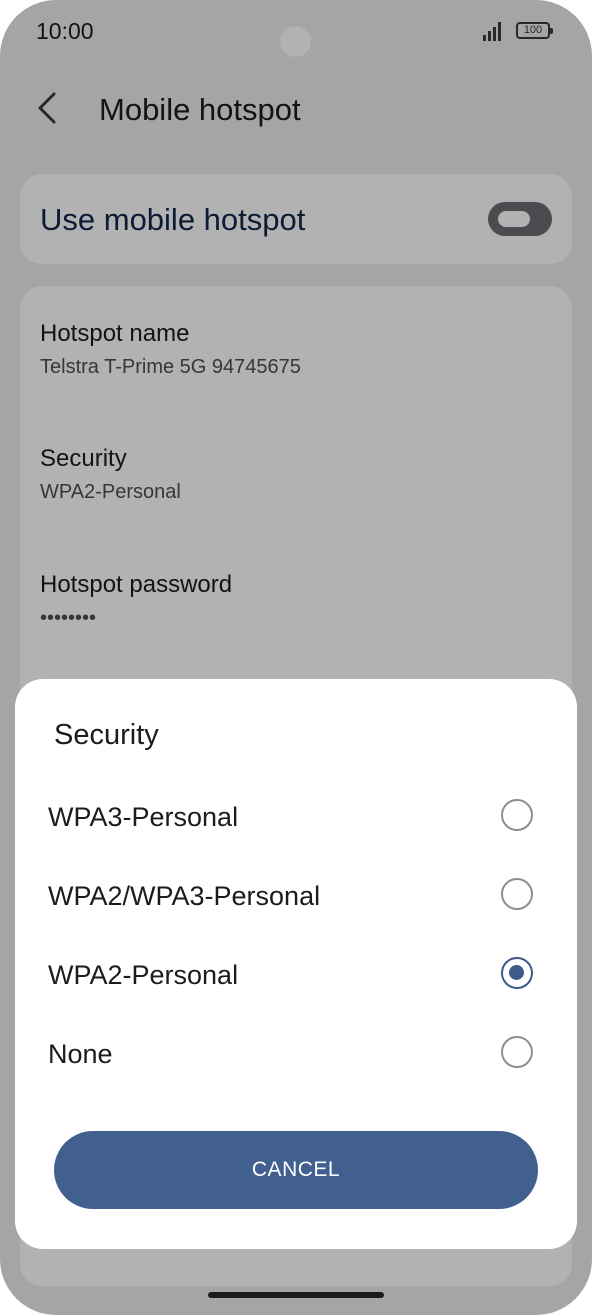 This screenshot has width=592, height=1315. Describe the element at coordinates (296, 1295) in the screenshot. I see `home-indicator` at that location.